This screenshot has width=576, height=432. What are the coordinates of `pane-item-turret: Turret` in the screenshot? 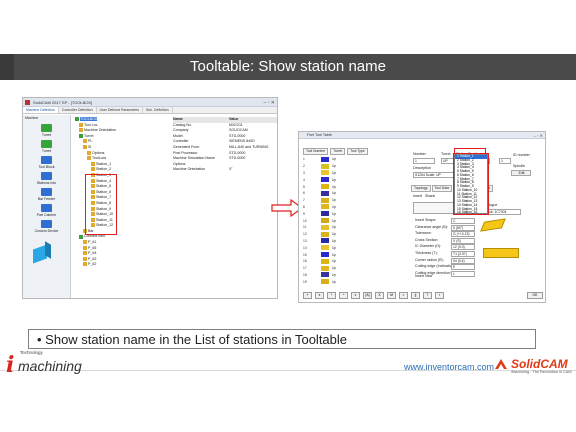 It's located at (46, 130).